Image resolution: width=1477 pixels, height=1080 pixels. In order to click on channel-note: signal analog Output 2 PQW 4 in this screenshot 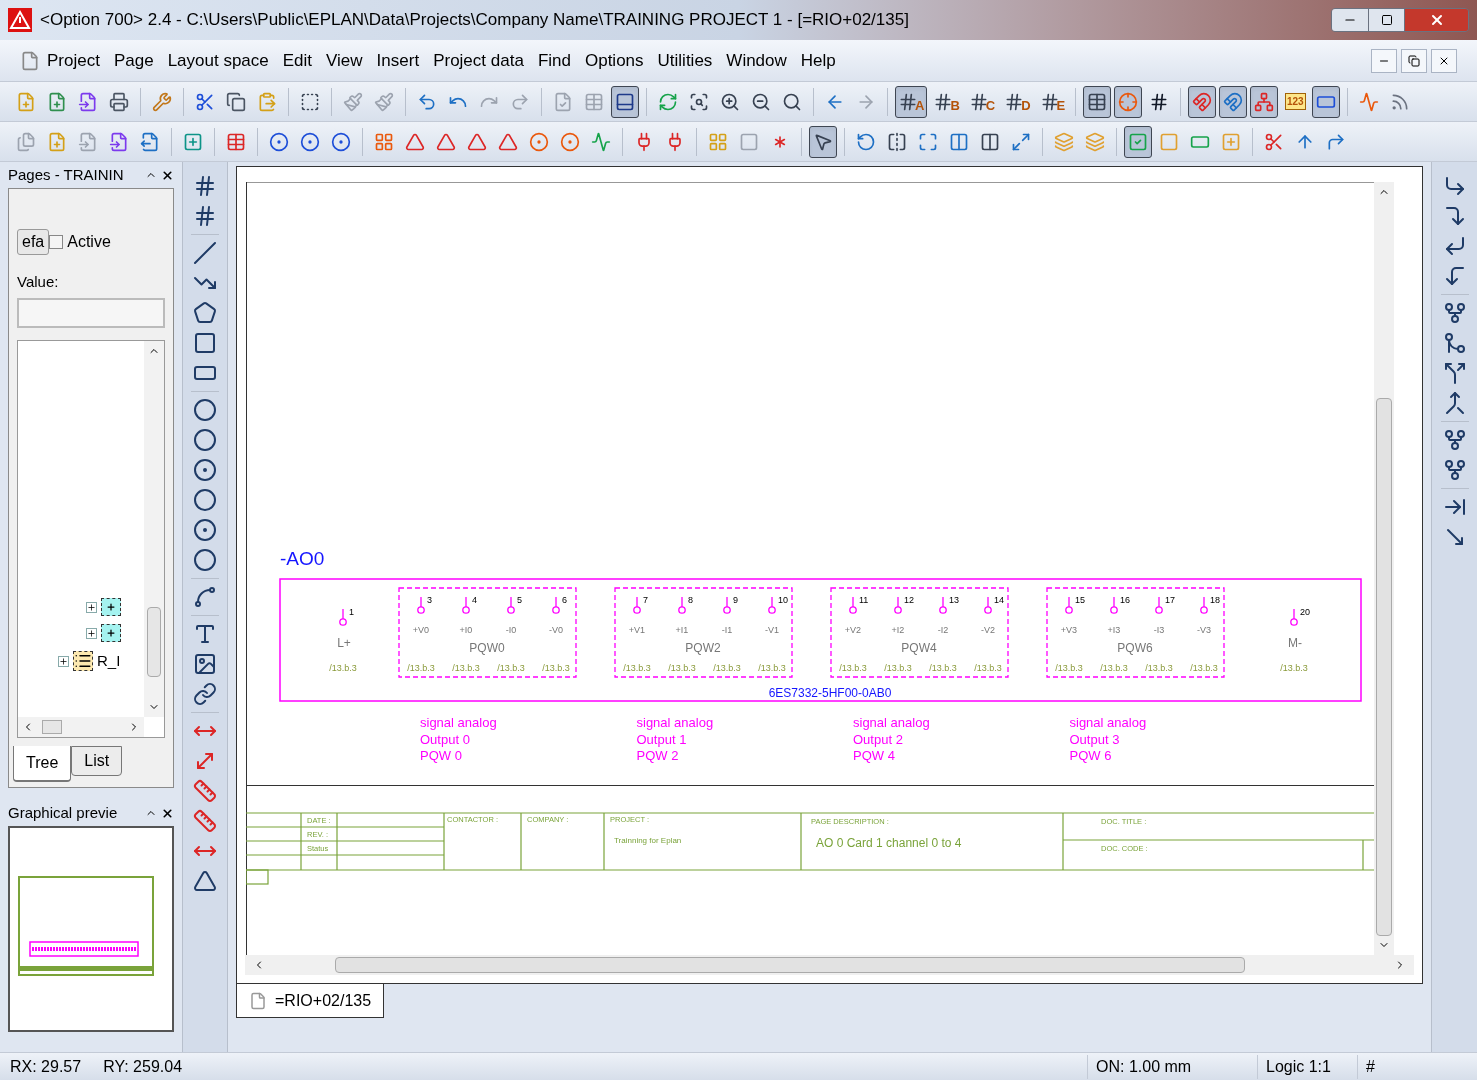, I will do `click(891, 739)`.